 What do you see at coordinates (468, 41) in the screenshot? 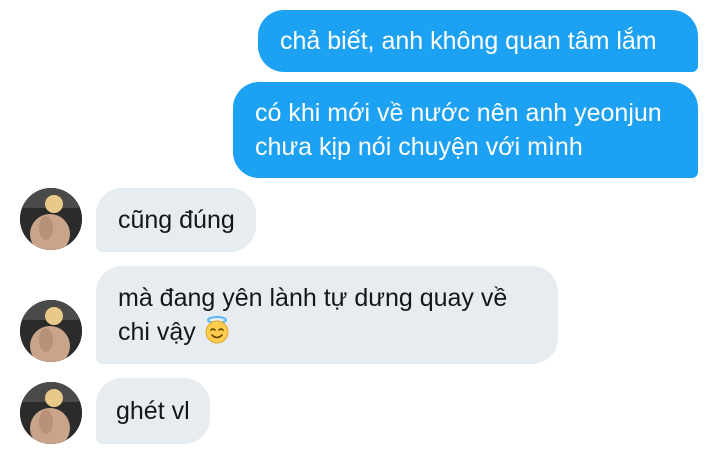
I see `message-text: chả biết, anh không quan tâm lắm` at bounding box center [468, 41].